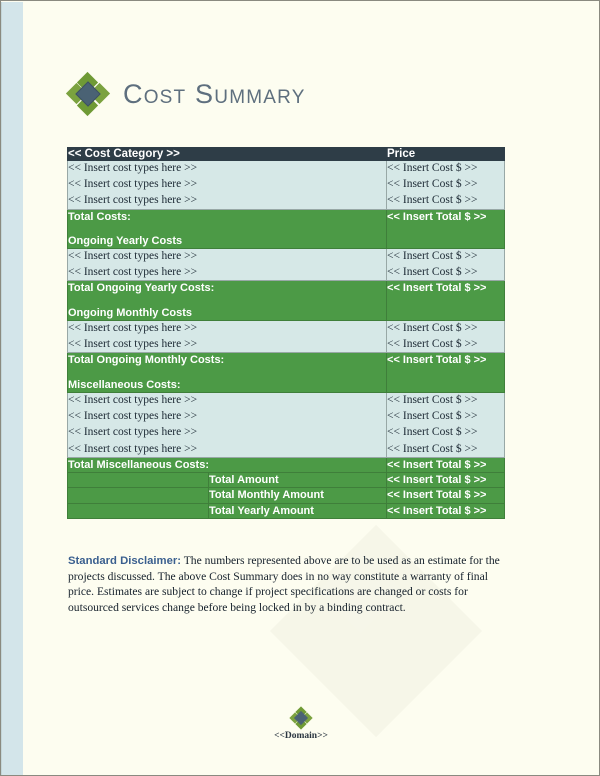 The width and height of the screenshot is (600, 776). Describe the element at coordinates (446, 154) in the screenshot. I see `column-header-price: Price` at that location.